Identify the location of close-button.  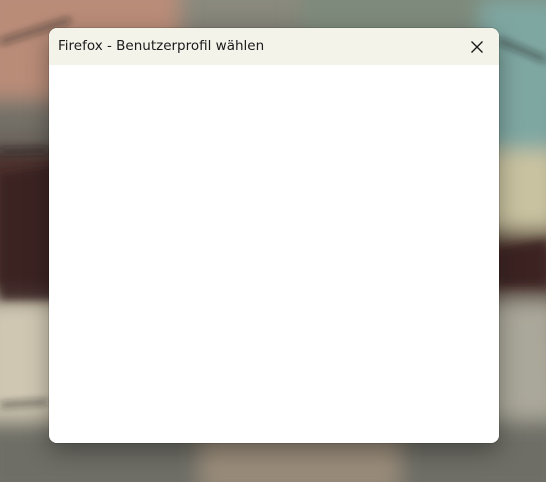
(477, 46).